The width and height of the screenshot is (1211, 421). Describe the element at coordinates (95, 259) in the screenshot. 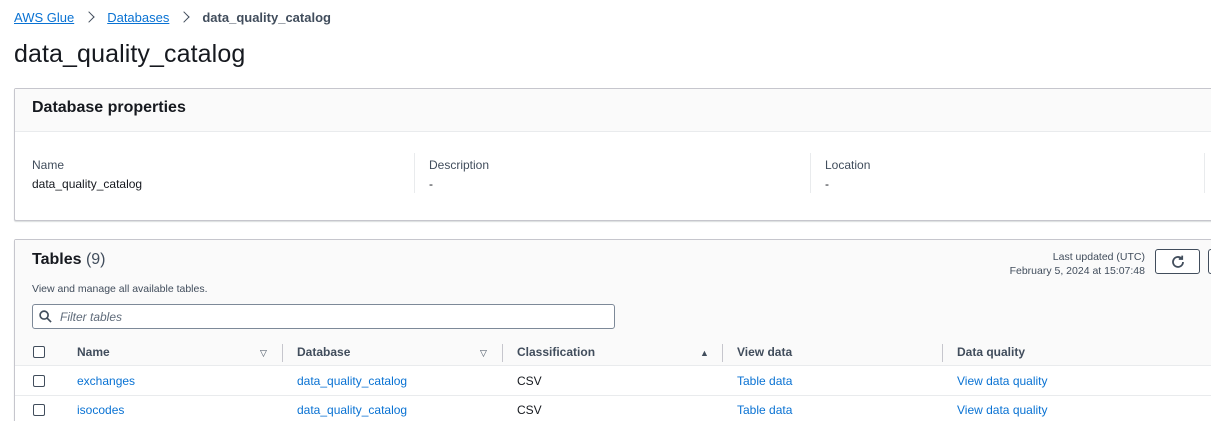

I see `tables-count: (9)` at that location.